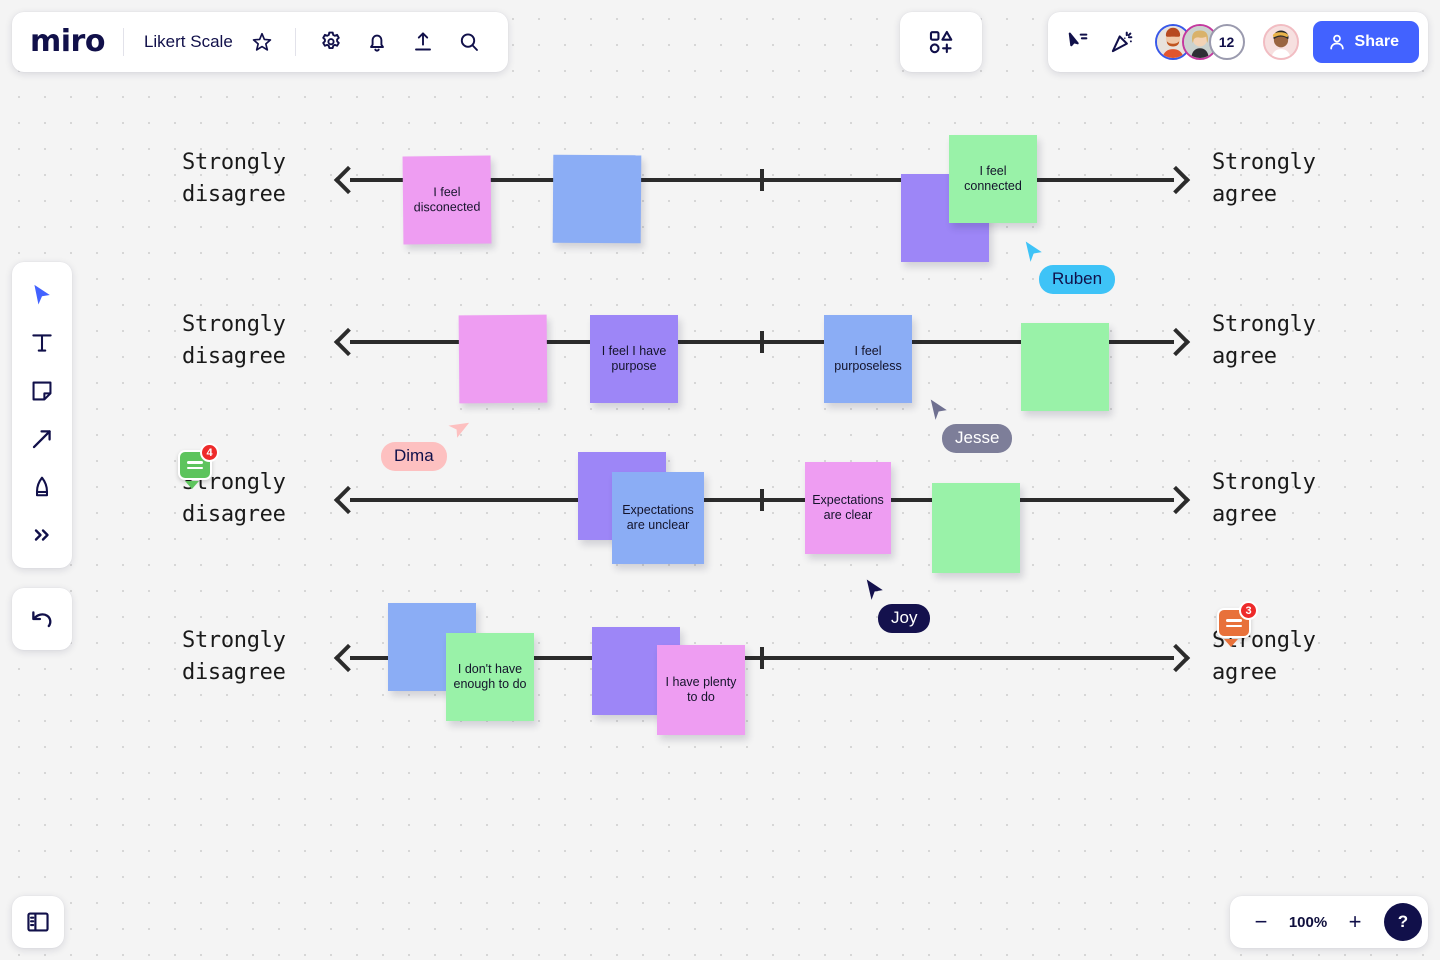 The width and height of the screenshot is (1440, 960). Describe the element at coordinates (42, 487) in the screenshot. I see `pen-tool` at that location.